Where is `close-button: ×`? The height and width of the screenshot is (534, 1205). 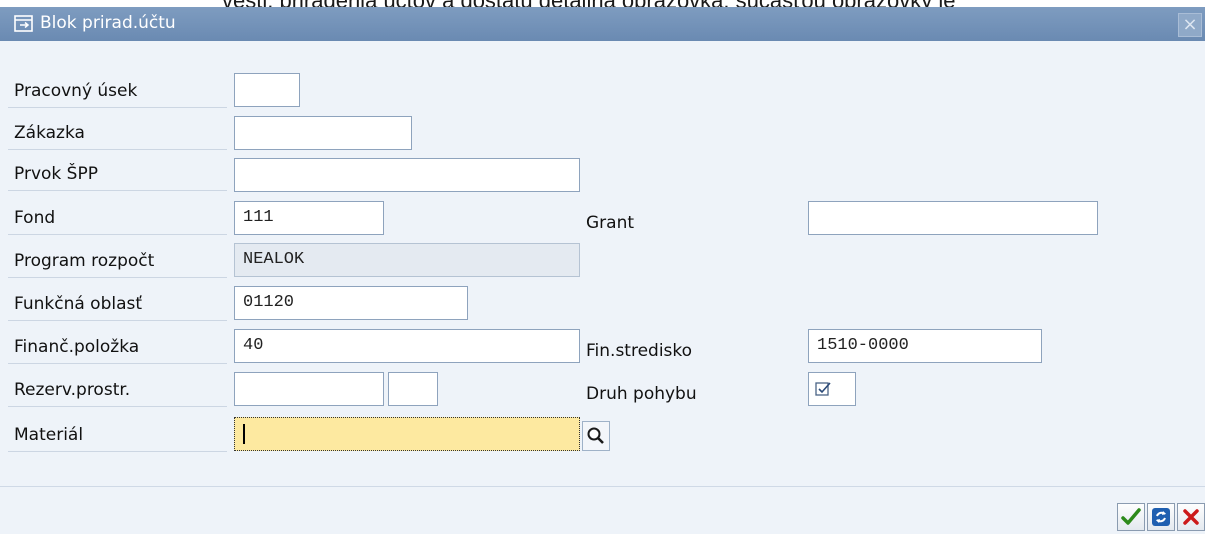
close-button: × is located at coordinates (1190, 25).